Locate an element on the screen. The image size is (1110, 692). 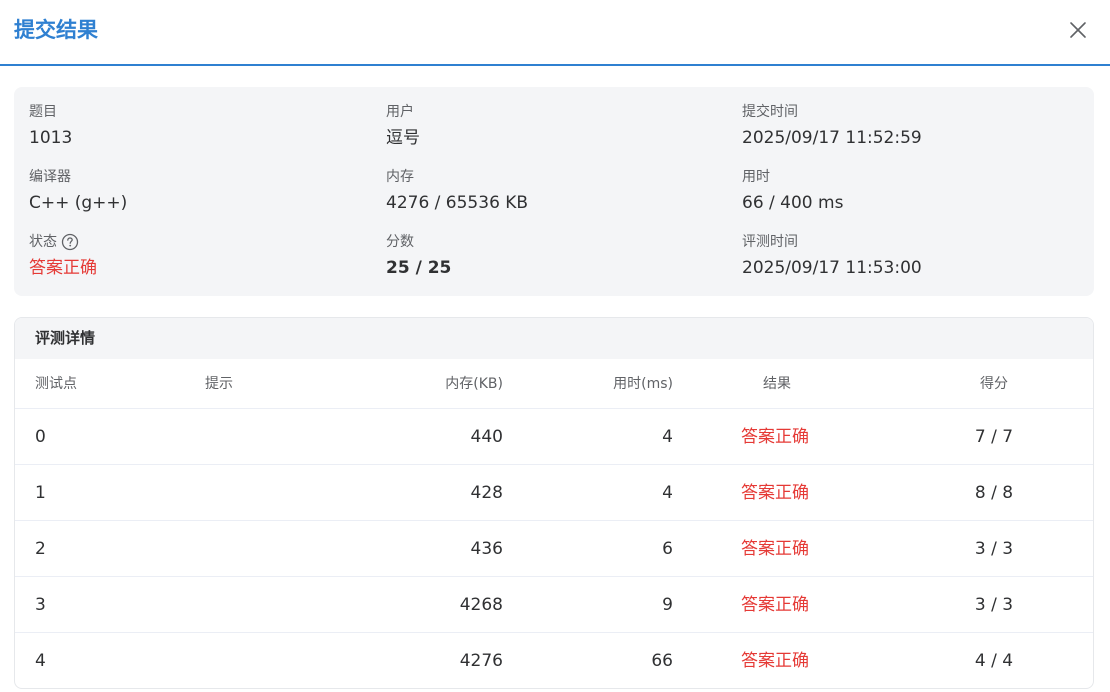
cell-case: 2 is located at coordinates (40, 549).